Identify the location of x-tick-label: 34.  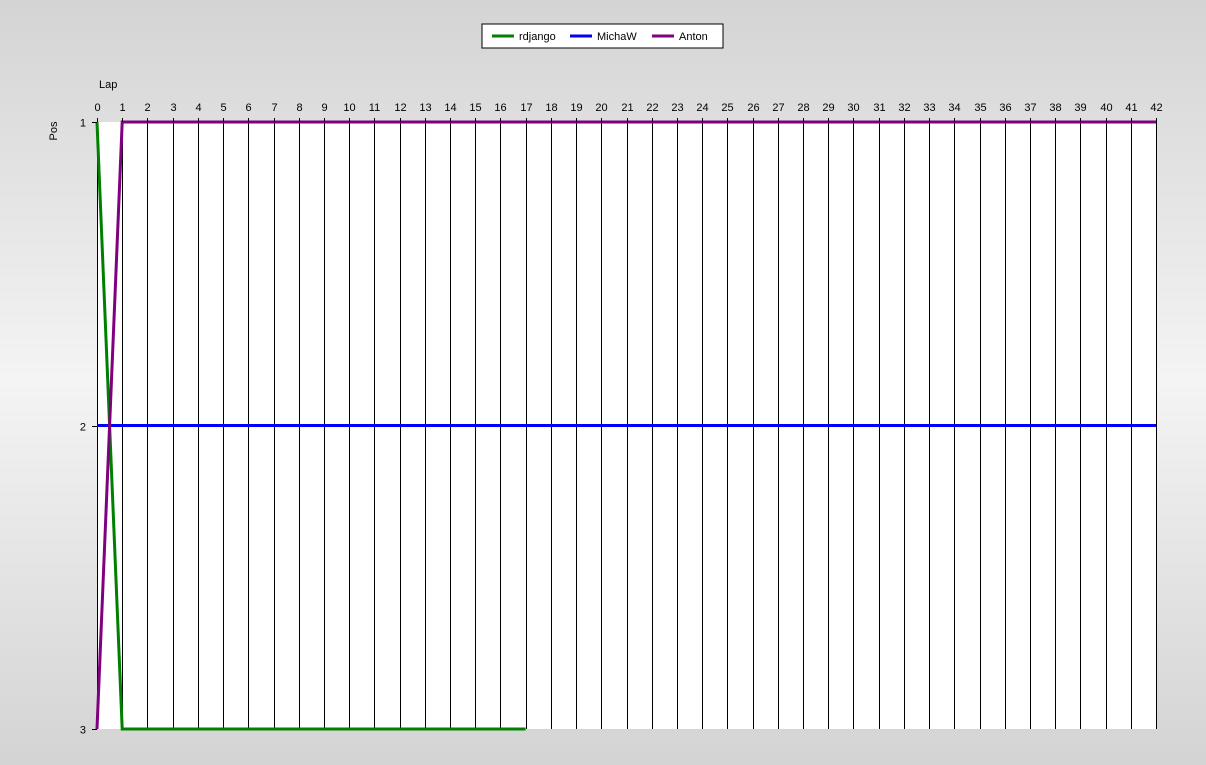
(954, 108).